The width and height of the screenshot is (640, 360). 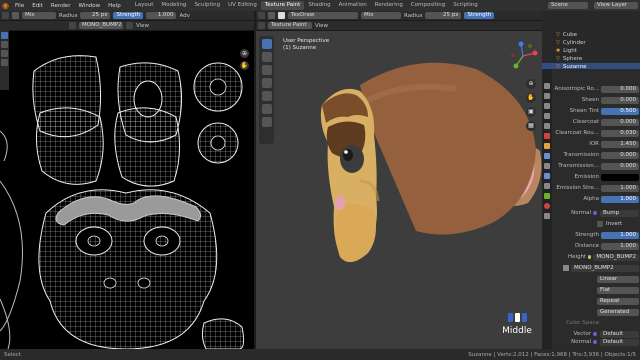 I want to click on prop-bump-strength: Strength 1.000, so click(x=596, y=235).